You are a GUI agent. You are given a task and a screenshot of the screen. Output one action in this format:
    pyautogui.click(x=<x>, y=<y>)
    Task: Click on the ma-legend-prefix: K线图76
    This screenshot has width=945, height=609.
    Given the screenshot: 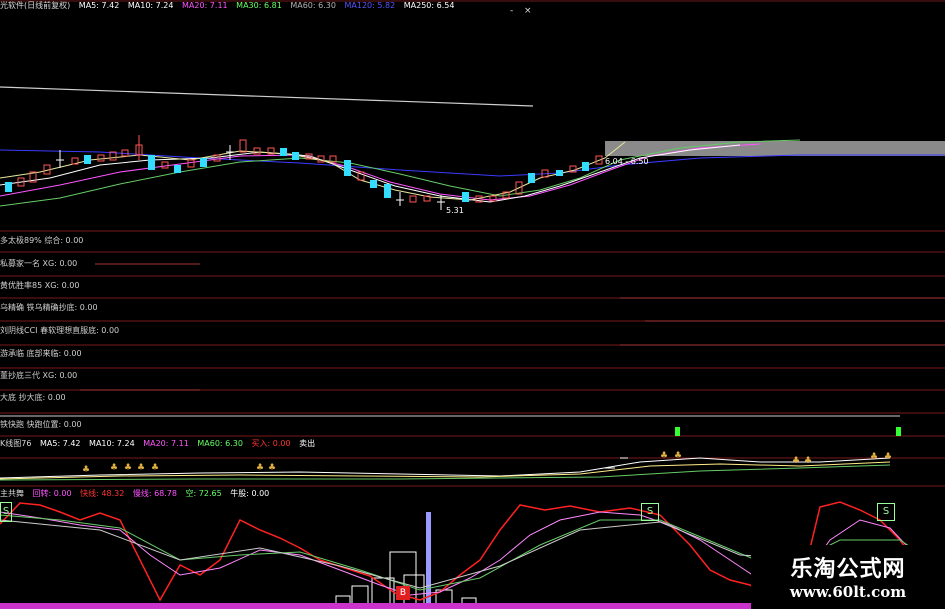 What is the action you would take?
    pyautogui.click(x=16, y=443)
    